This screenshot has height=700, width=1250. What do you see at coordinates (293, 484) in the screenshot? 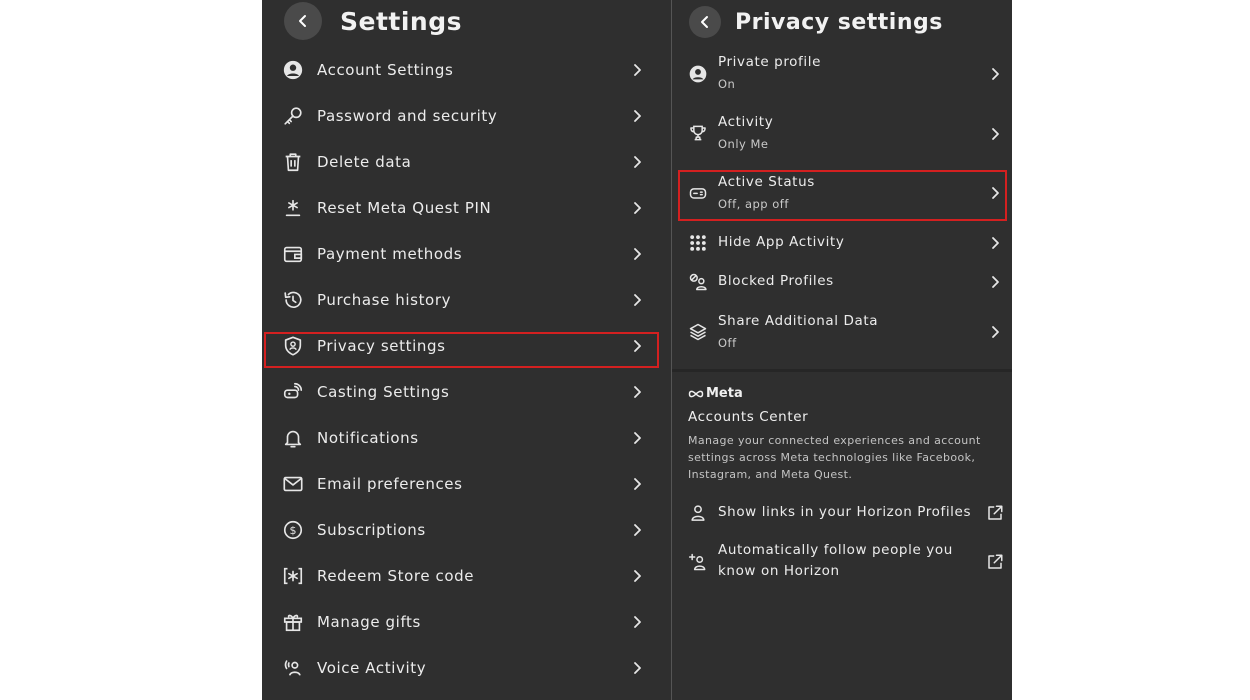
I see `mail-icon` at bounding box center [293, 484].